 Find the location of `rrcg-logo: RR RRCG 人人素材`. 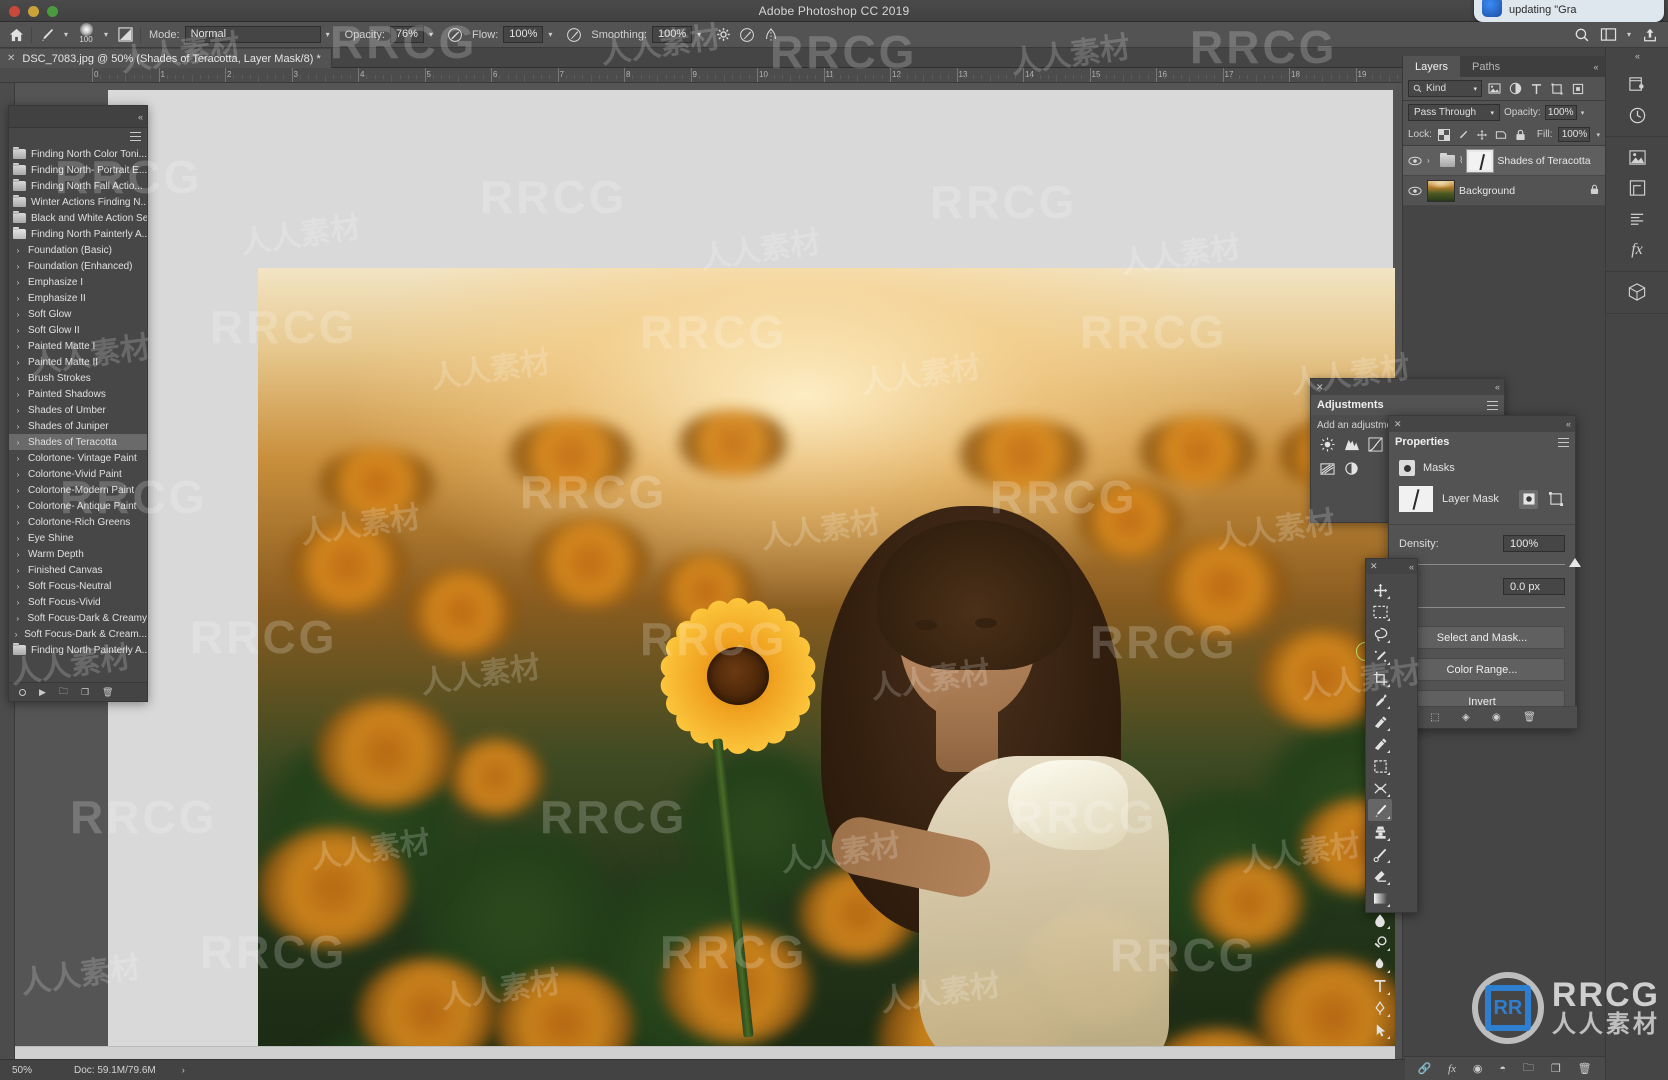

rrcg-logo: RR RRCG 人人素材 is located at coordinates (1565, 1008).